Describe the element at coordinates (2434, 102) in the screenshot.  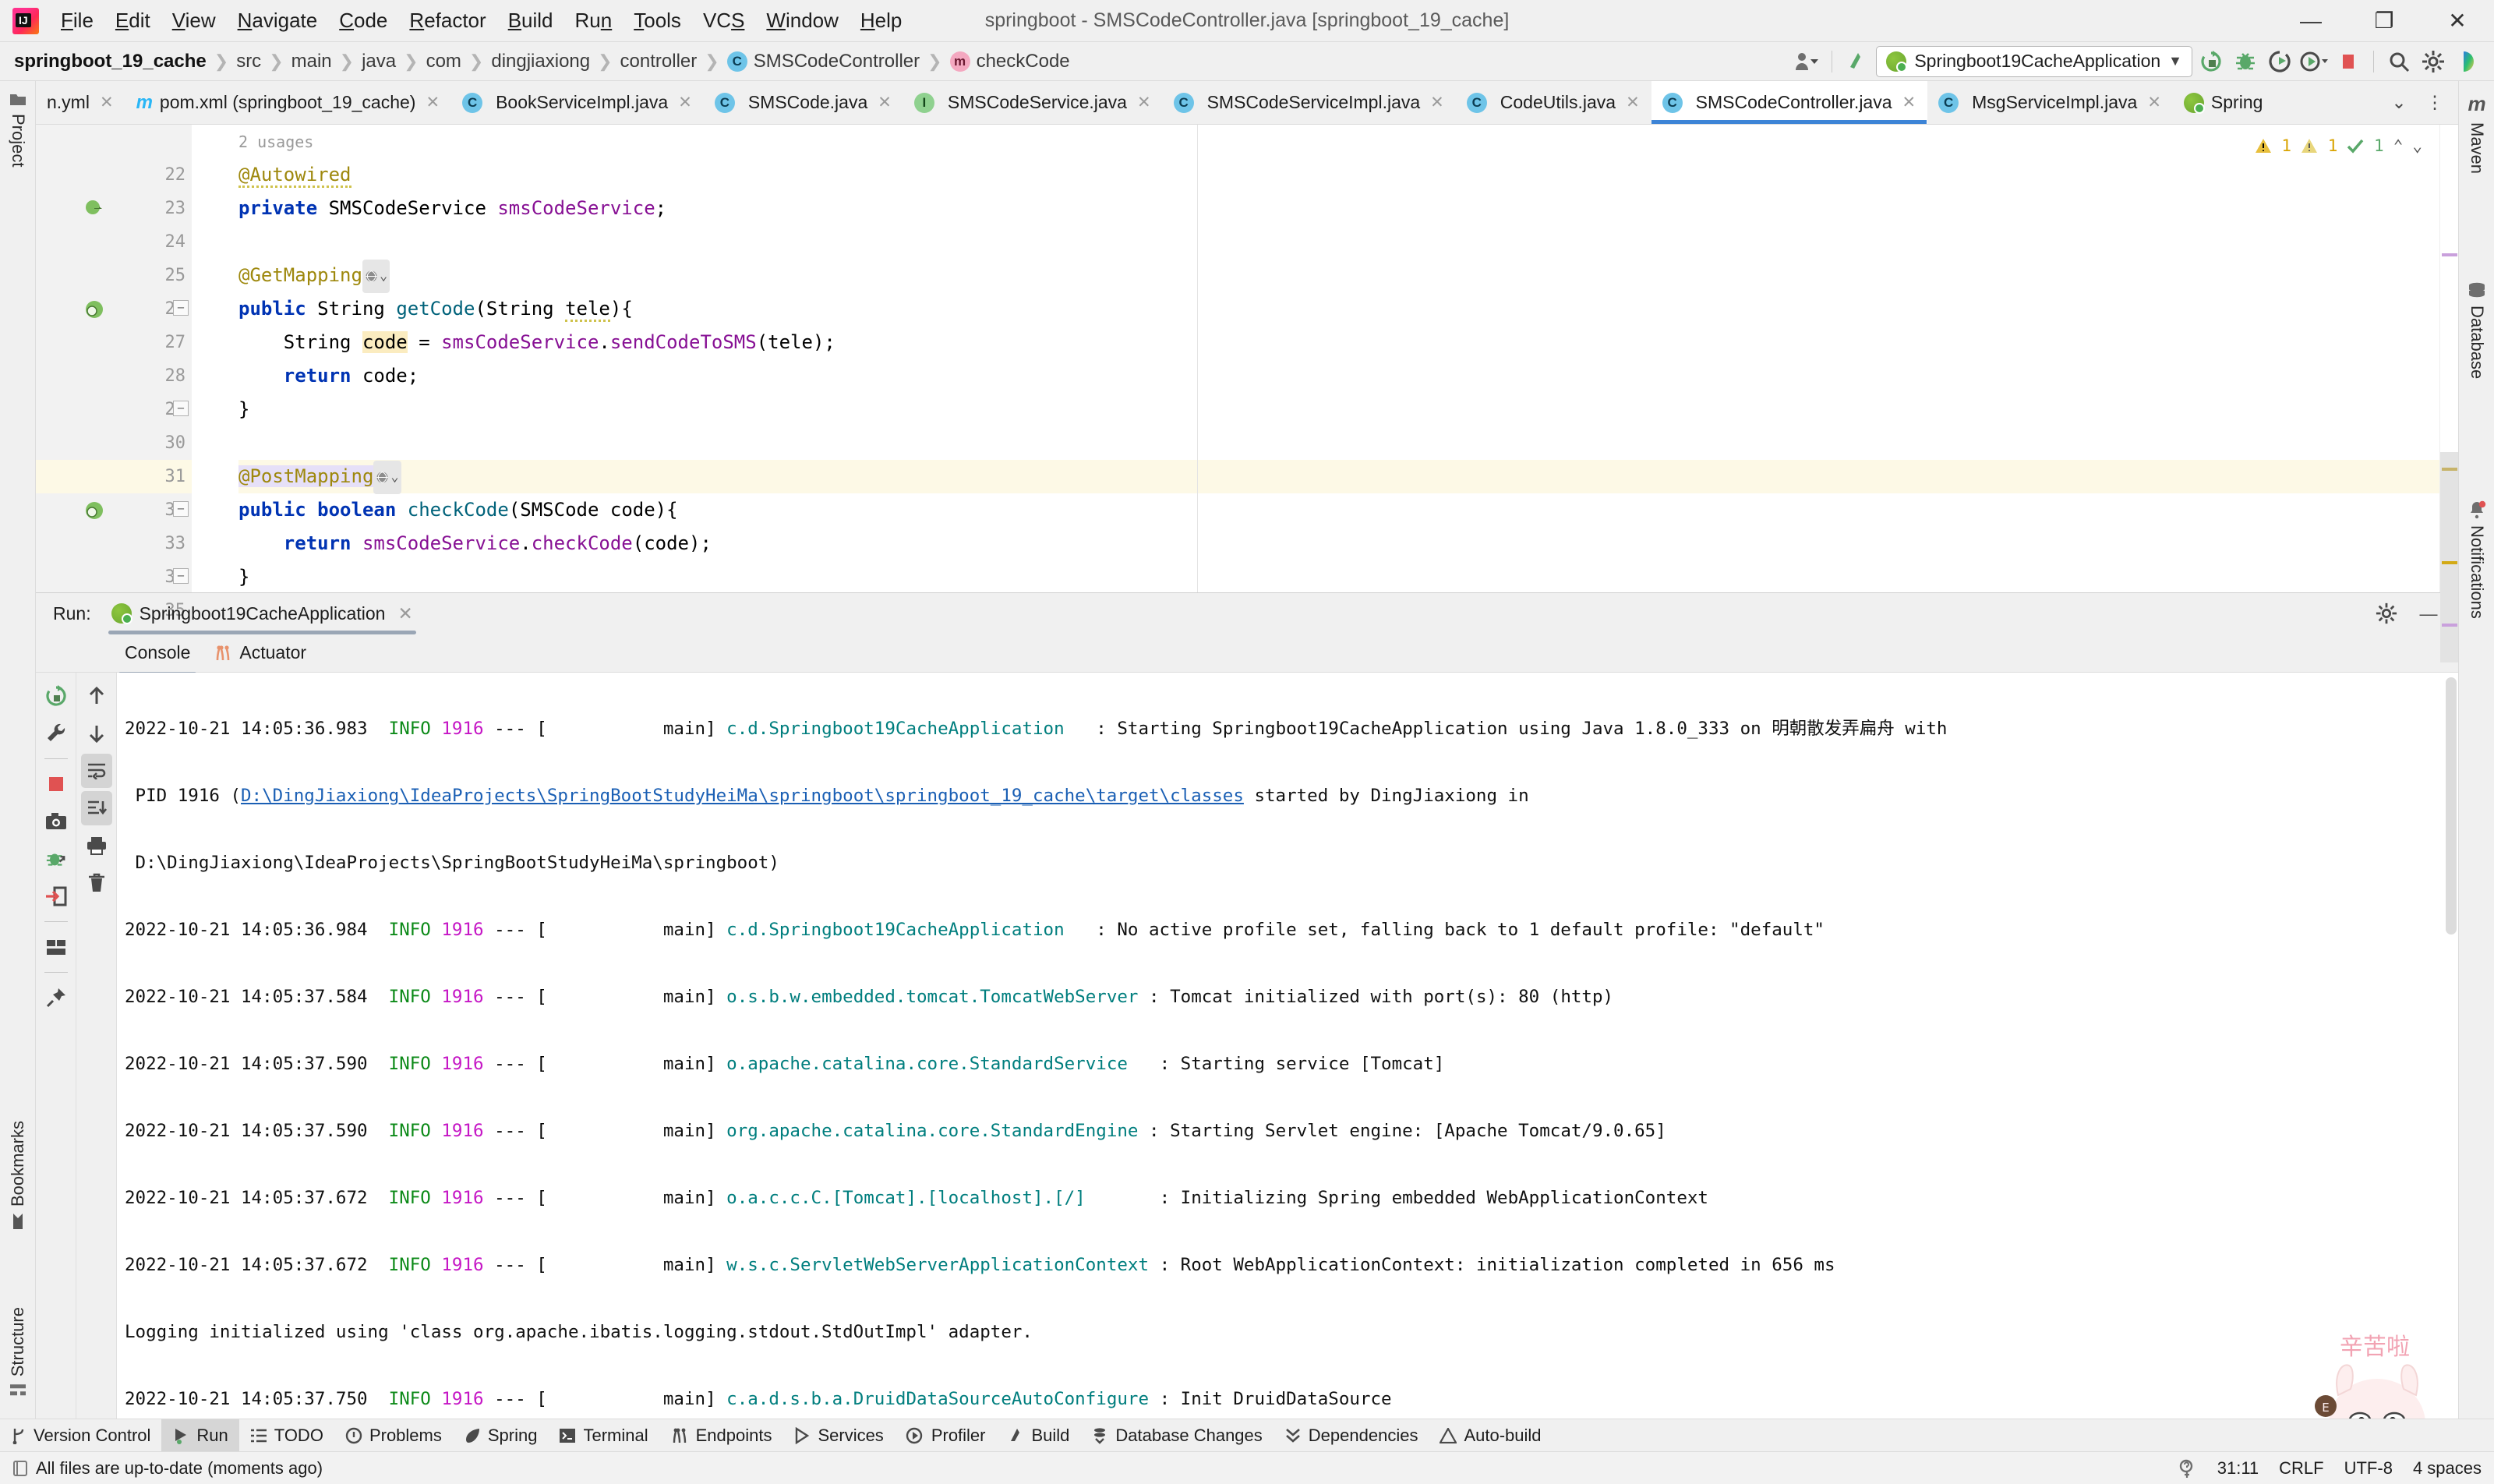
I see `more-options-icon: ⋮` at that location.